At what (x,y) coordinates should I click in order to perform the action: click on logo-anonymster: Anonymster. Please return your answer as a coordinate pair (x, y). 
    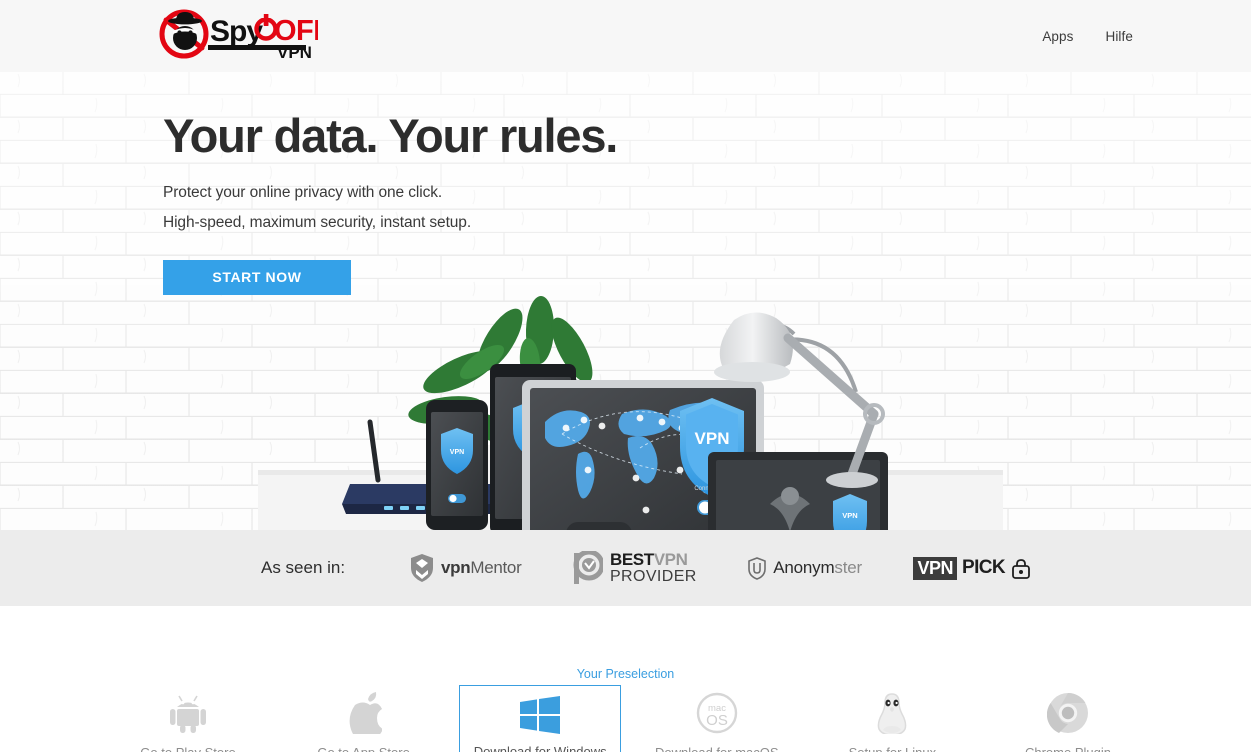
    Looking at the image, I should click on (805, 568).